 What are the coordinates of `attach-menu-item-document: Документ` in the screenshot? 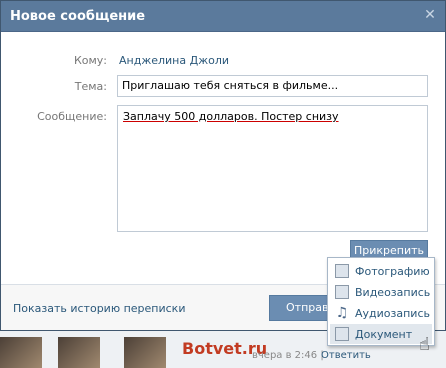 It's located at (381, 334).